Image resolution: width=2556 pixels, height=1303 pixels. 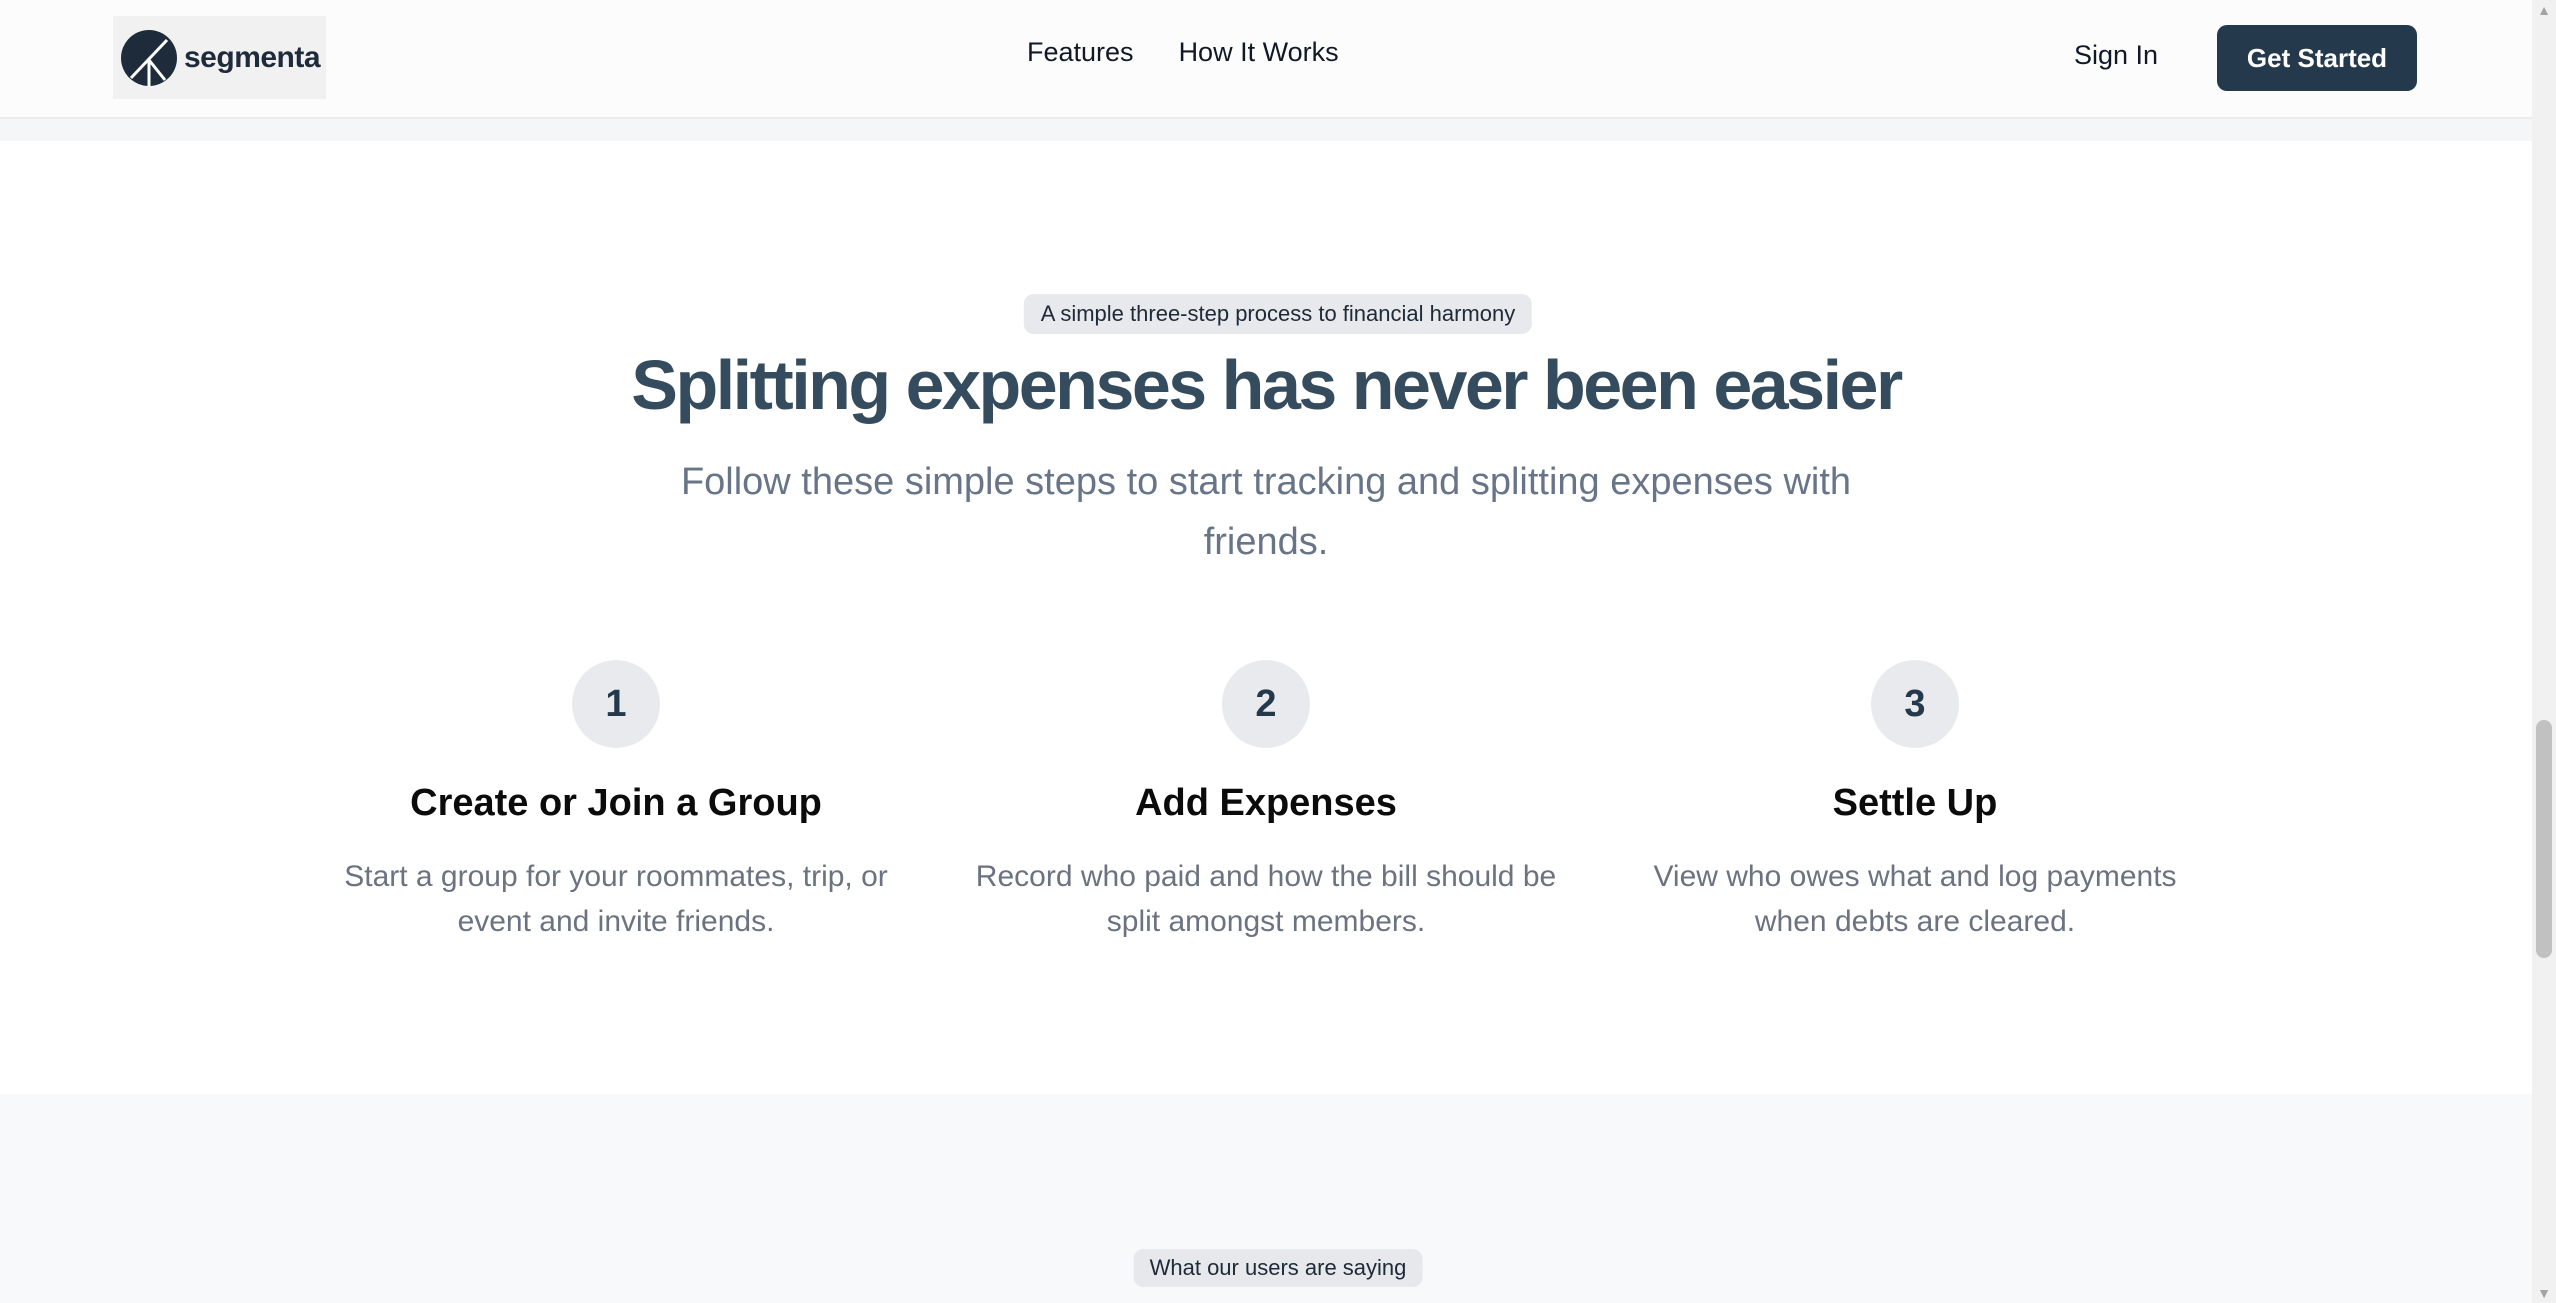 What do you see at coordinates (1915, 704) in the screenshot?
I see `step-number-badge: 3` at bounding box center [1915, 704].